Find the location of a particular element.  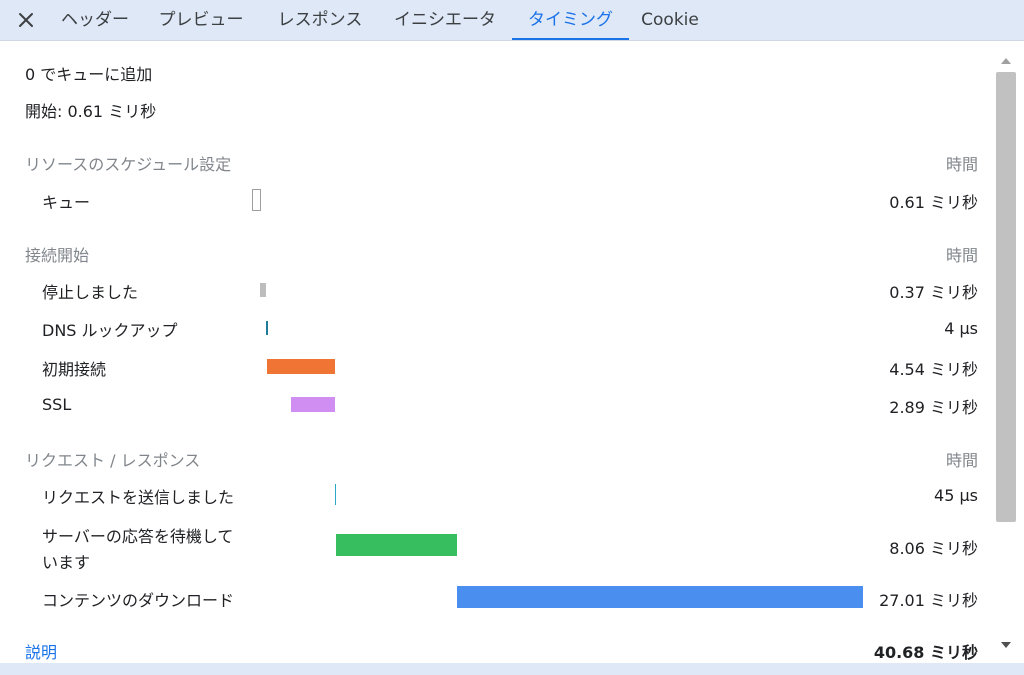

row-duration-ssl: 2.89 ミリ秒 is located at coordinates (933, 407).